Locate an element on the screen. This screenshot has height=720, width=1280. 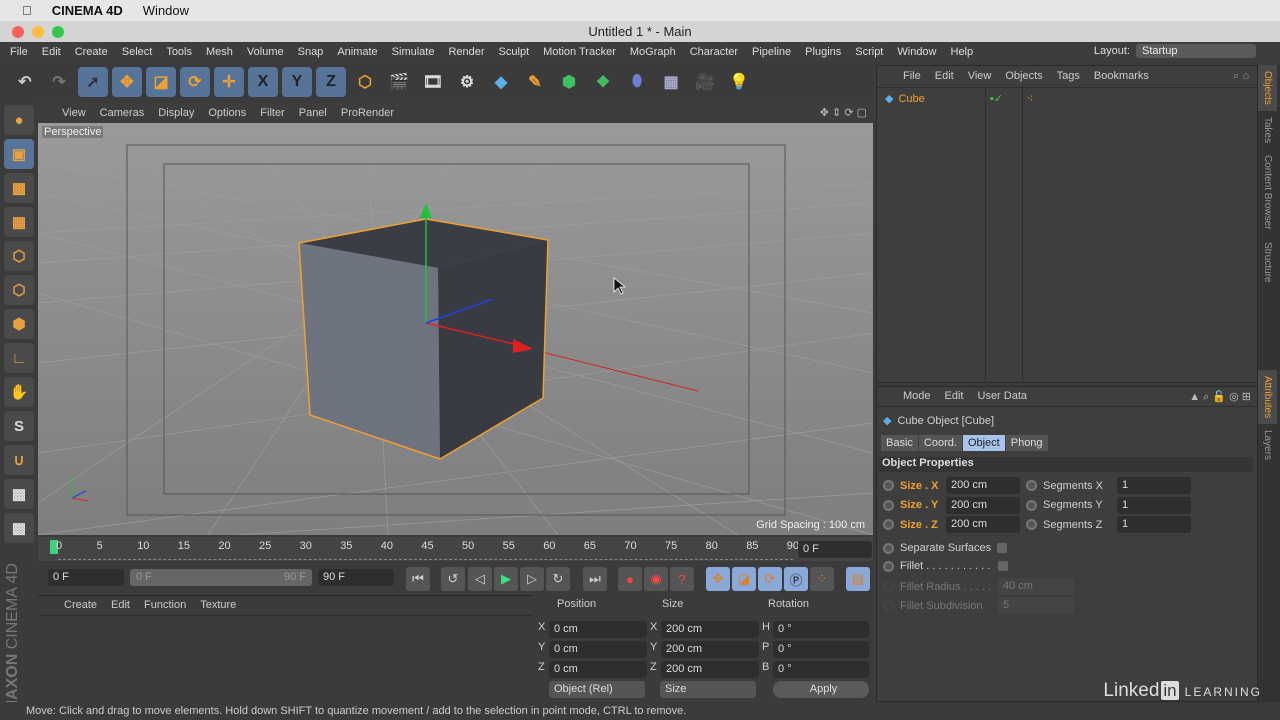
keyframe-selection-icon: ? is located at coordinates (682, 579).